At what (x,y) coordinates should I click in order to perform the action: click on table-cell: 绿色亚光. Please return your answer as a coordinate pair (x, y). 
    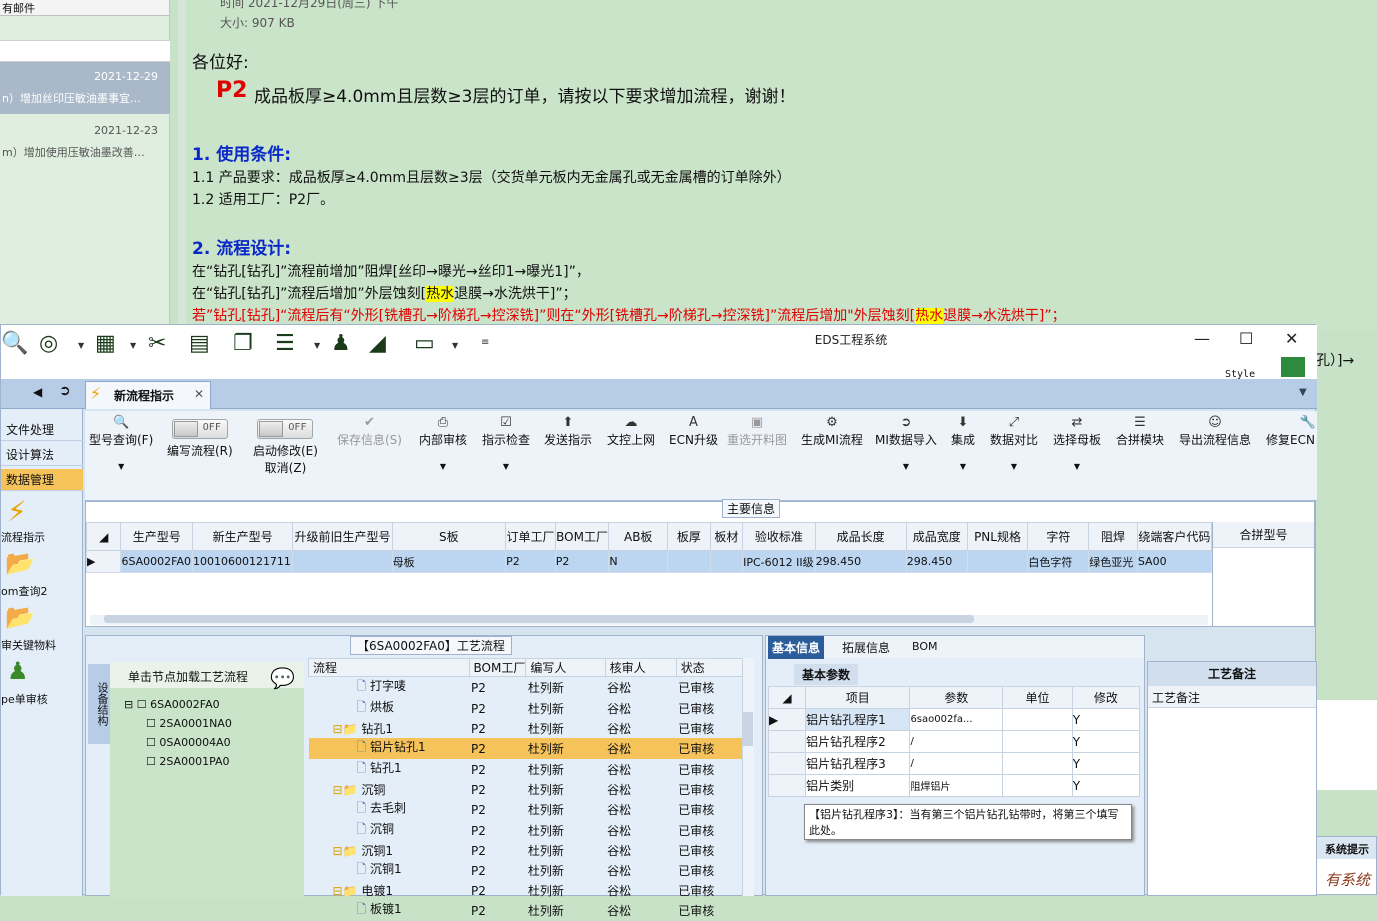
    Looking at the image, I should click on (1113, 562).